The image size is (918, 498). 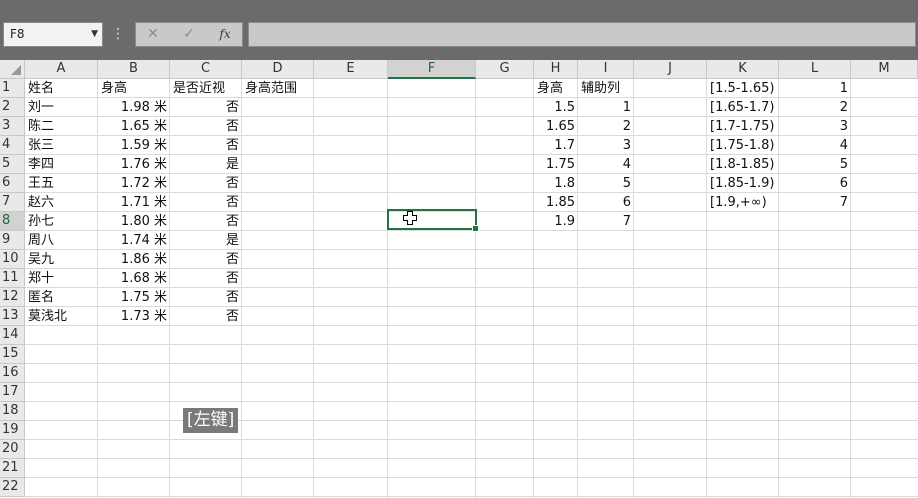 I want to click on row-header-21: 21, so click(x=12, y=468).